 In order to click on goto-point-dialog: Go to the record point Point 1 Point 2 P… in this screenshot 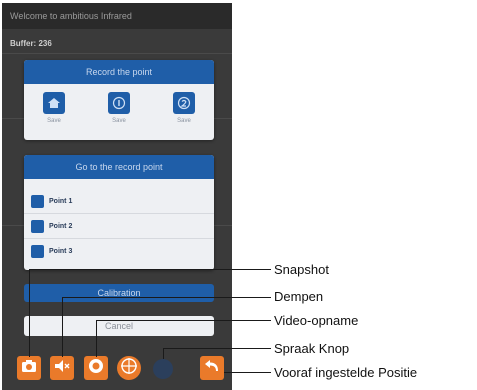, I will do `click(119, 212)`.